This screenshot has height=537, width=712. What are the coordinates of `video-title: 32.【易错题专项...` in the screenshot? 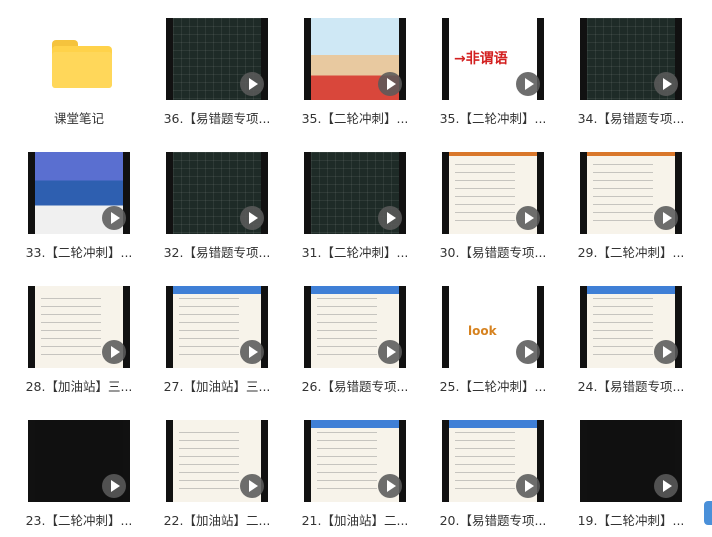 It's located at (217, 252).